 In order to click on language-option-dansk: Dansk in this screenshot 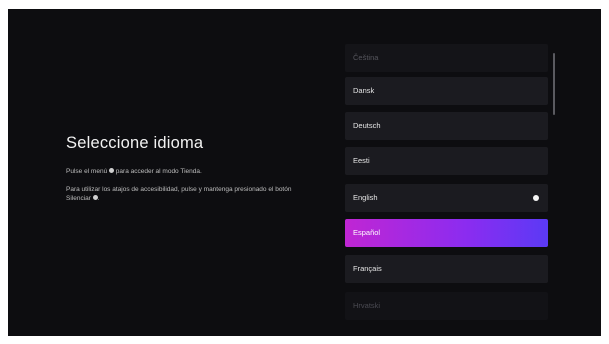, I will do `click(446, 91)`.